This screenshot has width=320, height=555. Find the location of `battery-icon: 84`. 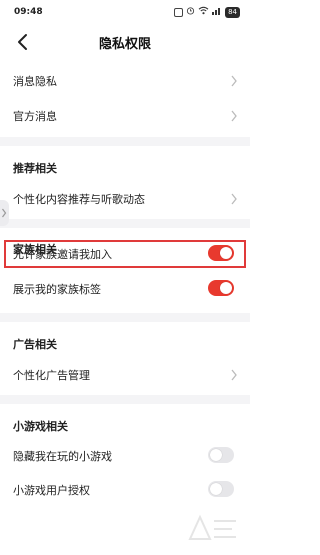

battery-icon: 84 is located at coordinates (232, 12).